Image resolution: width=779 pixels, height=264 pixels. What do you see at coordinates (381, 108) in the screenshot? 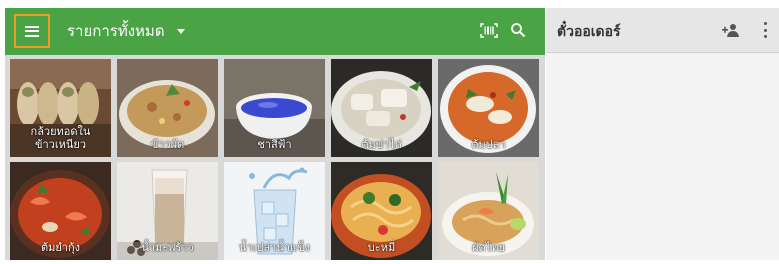
I see `product-tile: ต้มข่าไก่` at bounding box center [381, 108].